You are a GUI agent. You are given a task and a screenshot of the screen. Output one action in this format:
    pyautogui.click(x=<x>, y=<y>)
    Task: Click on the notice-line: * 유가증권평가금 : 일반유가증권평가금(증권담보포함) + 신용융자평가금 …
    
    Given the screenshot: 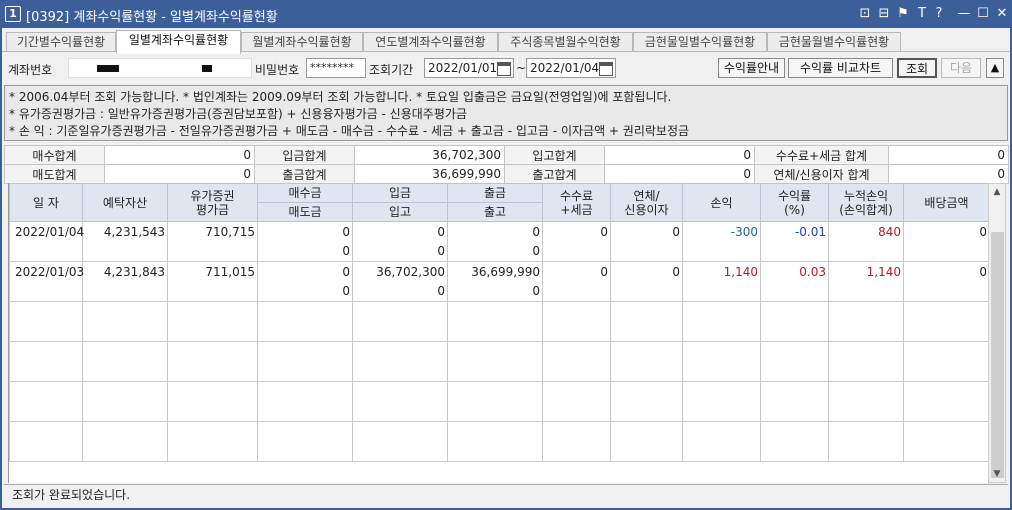 What is the action you would take?
    pyautogui.click(x=238, y=114)
    